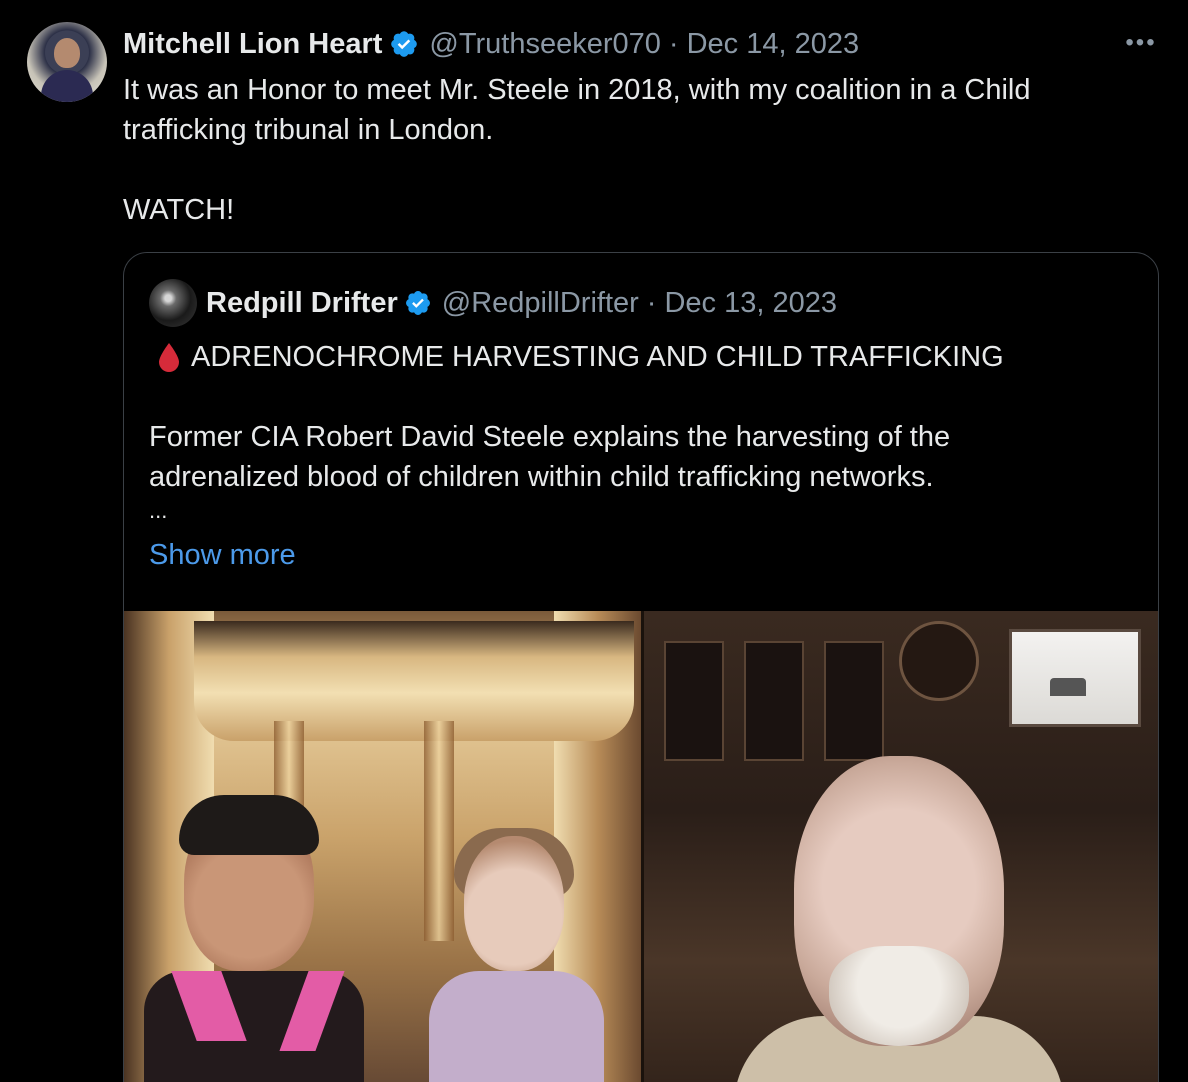 This screenshot has height=1082, width=1188. What do you see at coordinates (1068, 687) in the screenshot?
I see `monitor-shape` at bounding box center [1068, 687].